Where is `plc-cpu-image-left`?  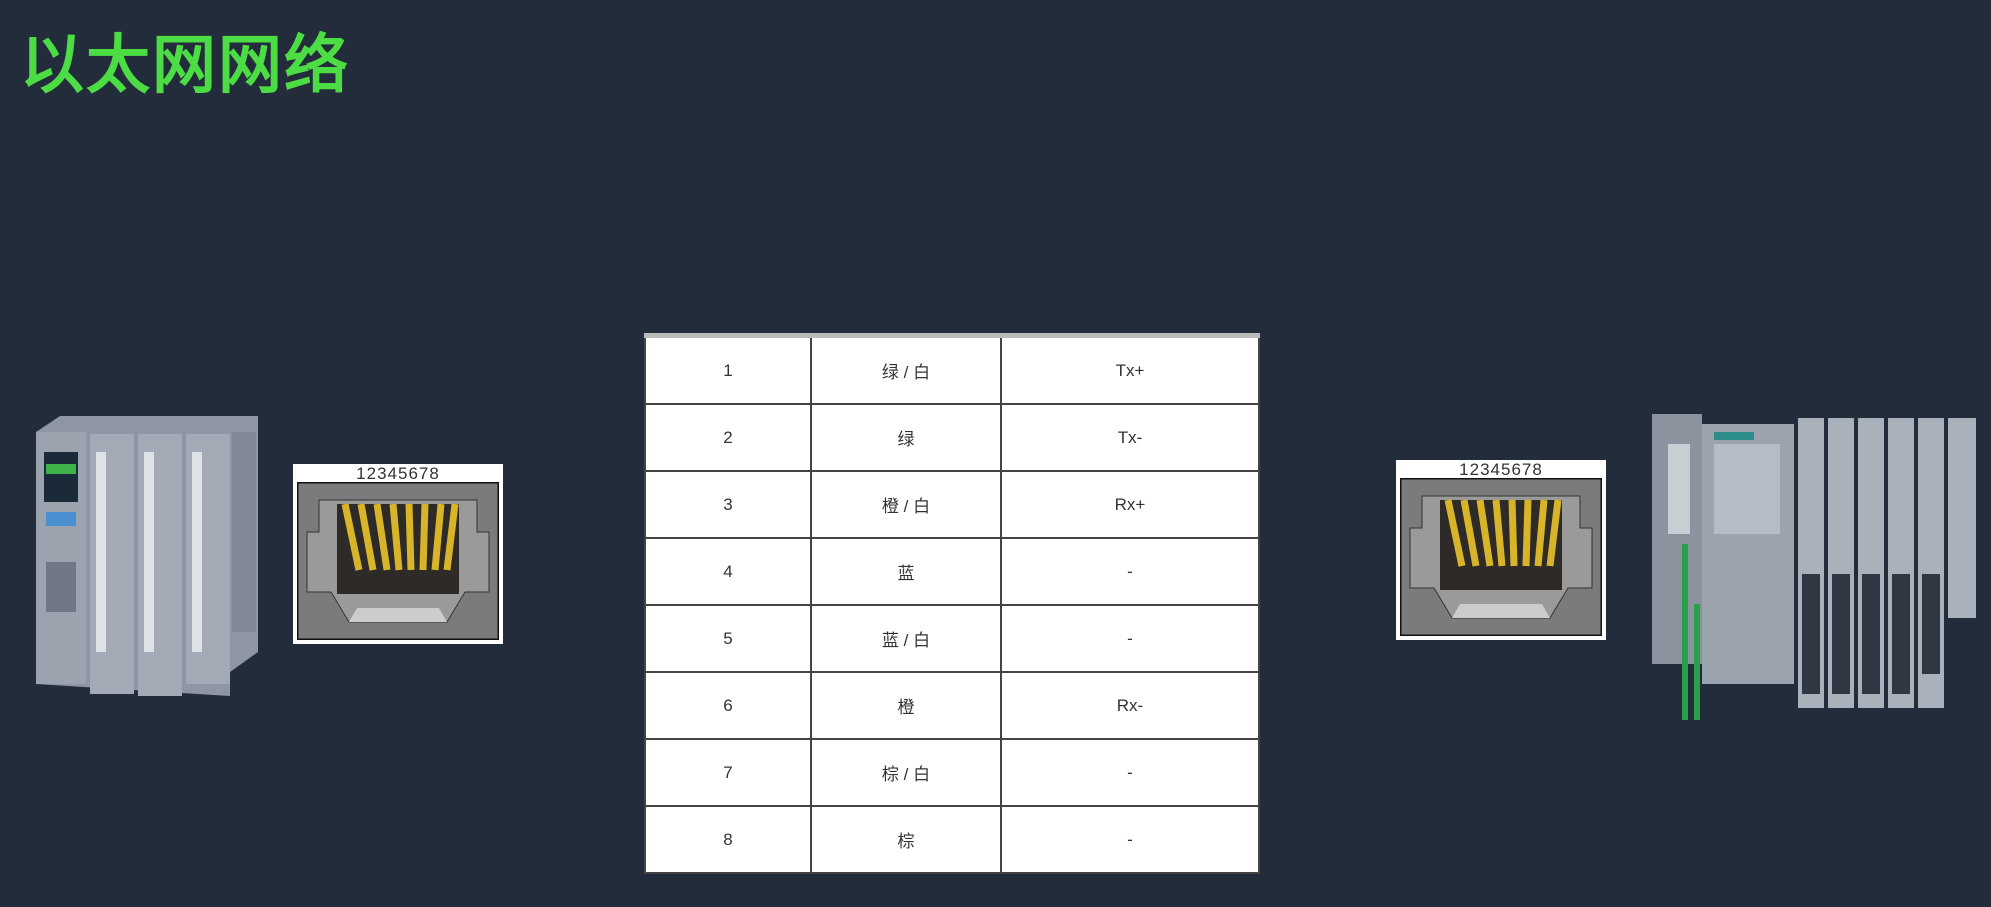 plc-cpu-image-left is located at coordinates (147, 556).